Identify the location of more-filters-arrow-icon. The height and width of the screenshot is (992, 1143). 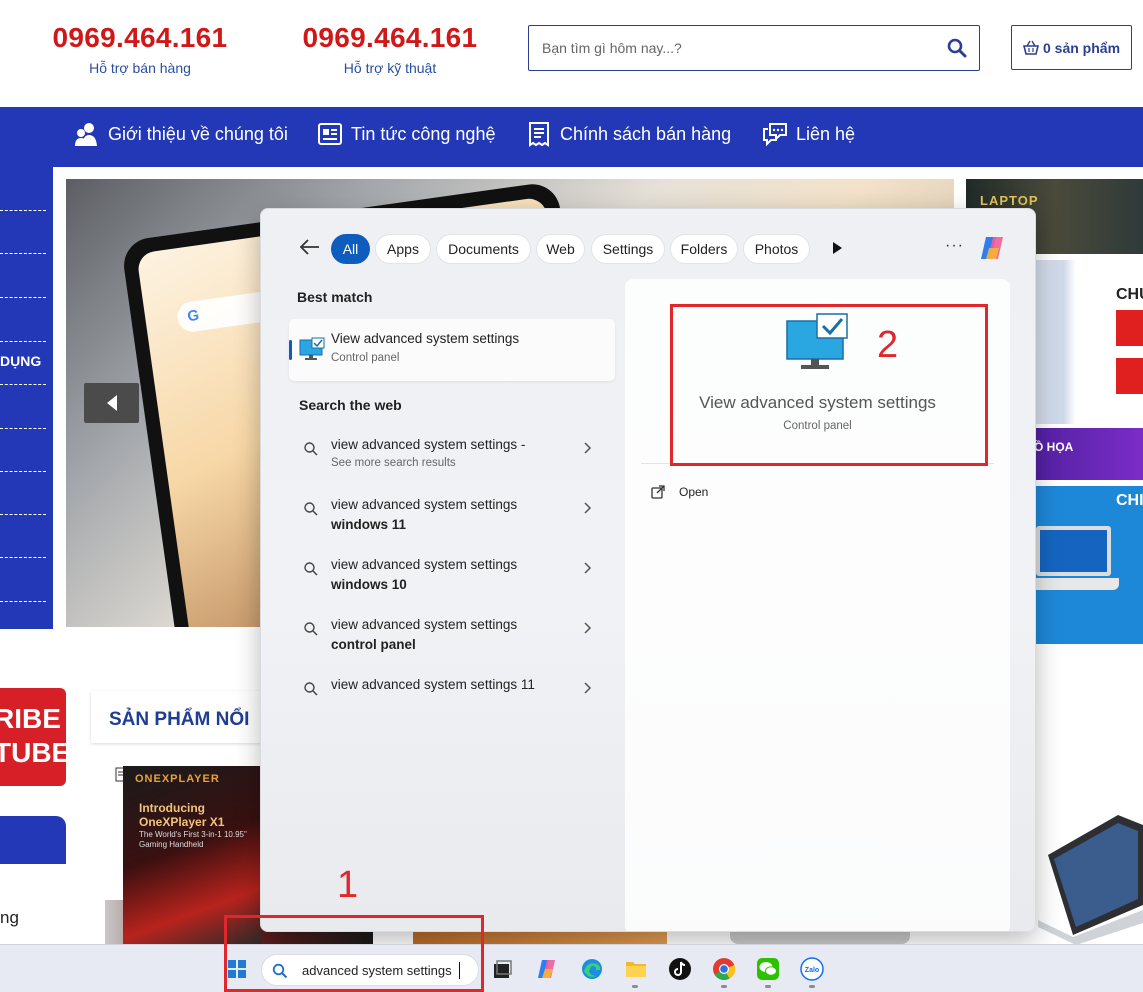
(837, 248).